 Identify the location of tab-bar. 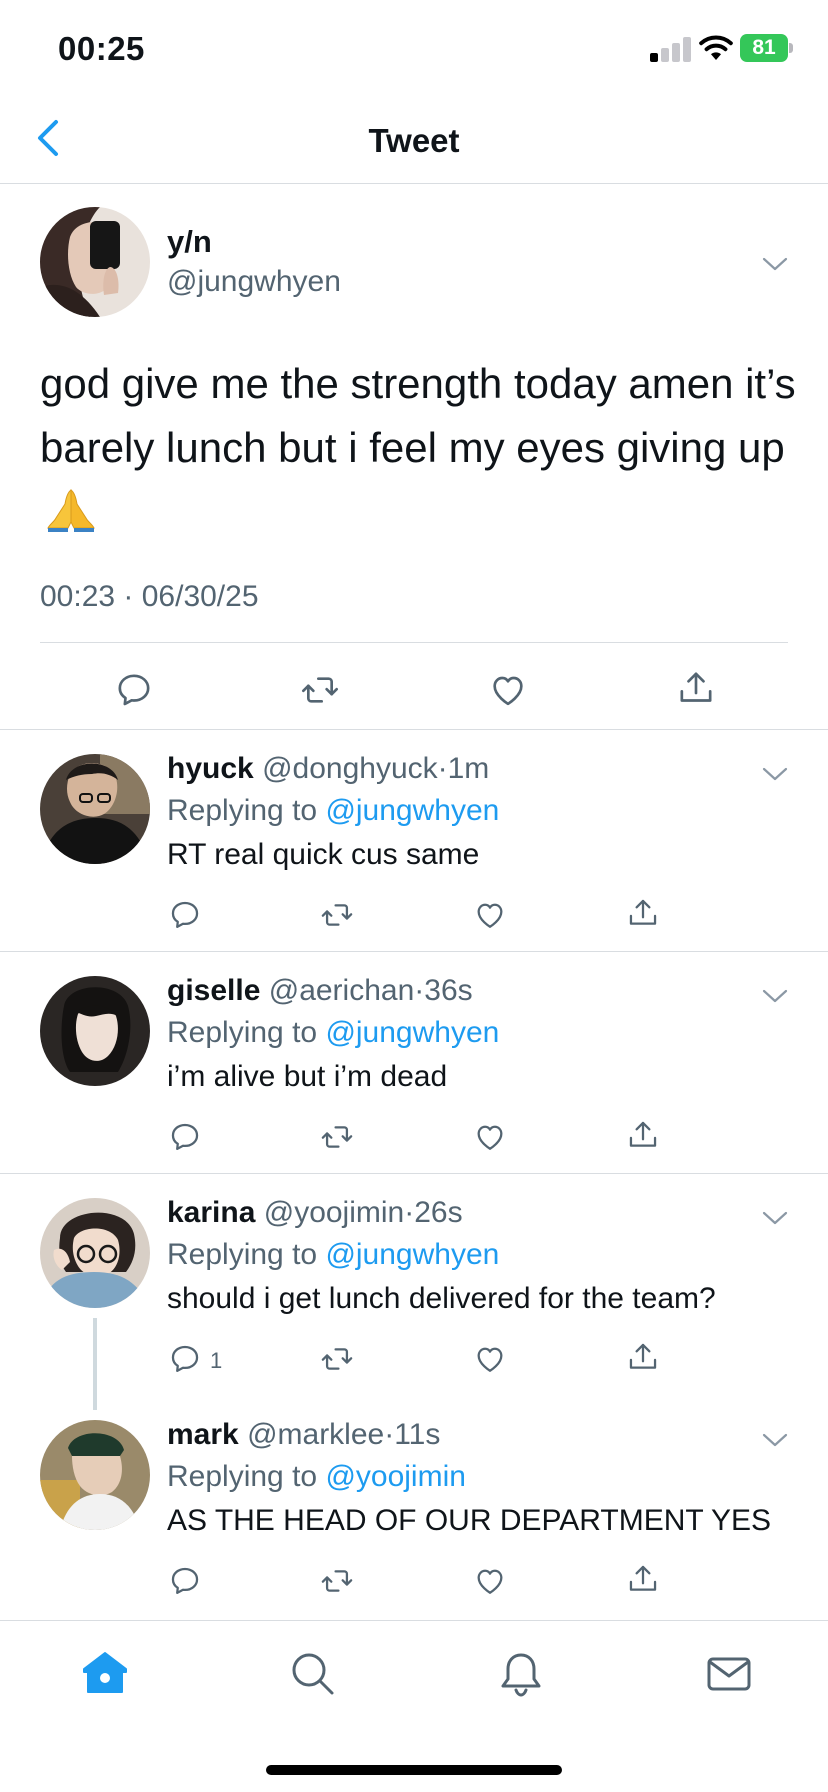
(414, 1706).